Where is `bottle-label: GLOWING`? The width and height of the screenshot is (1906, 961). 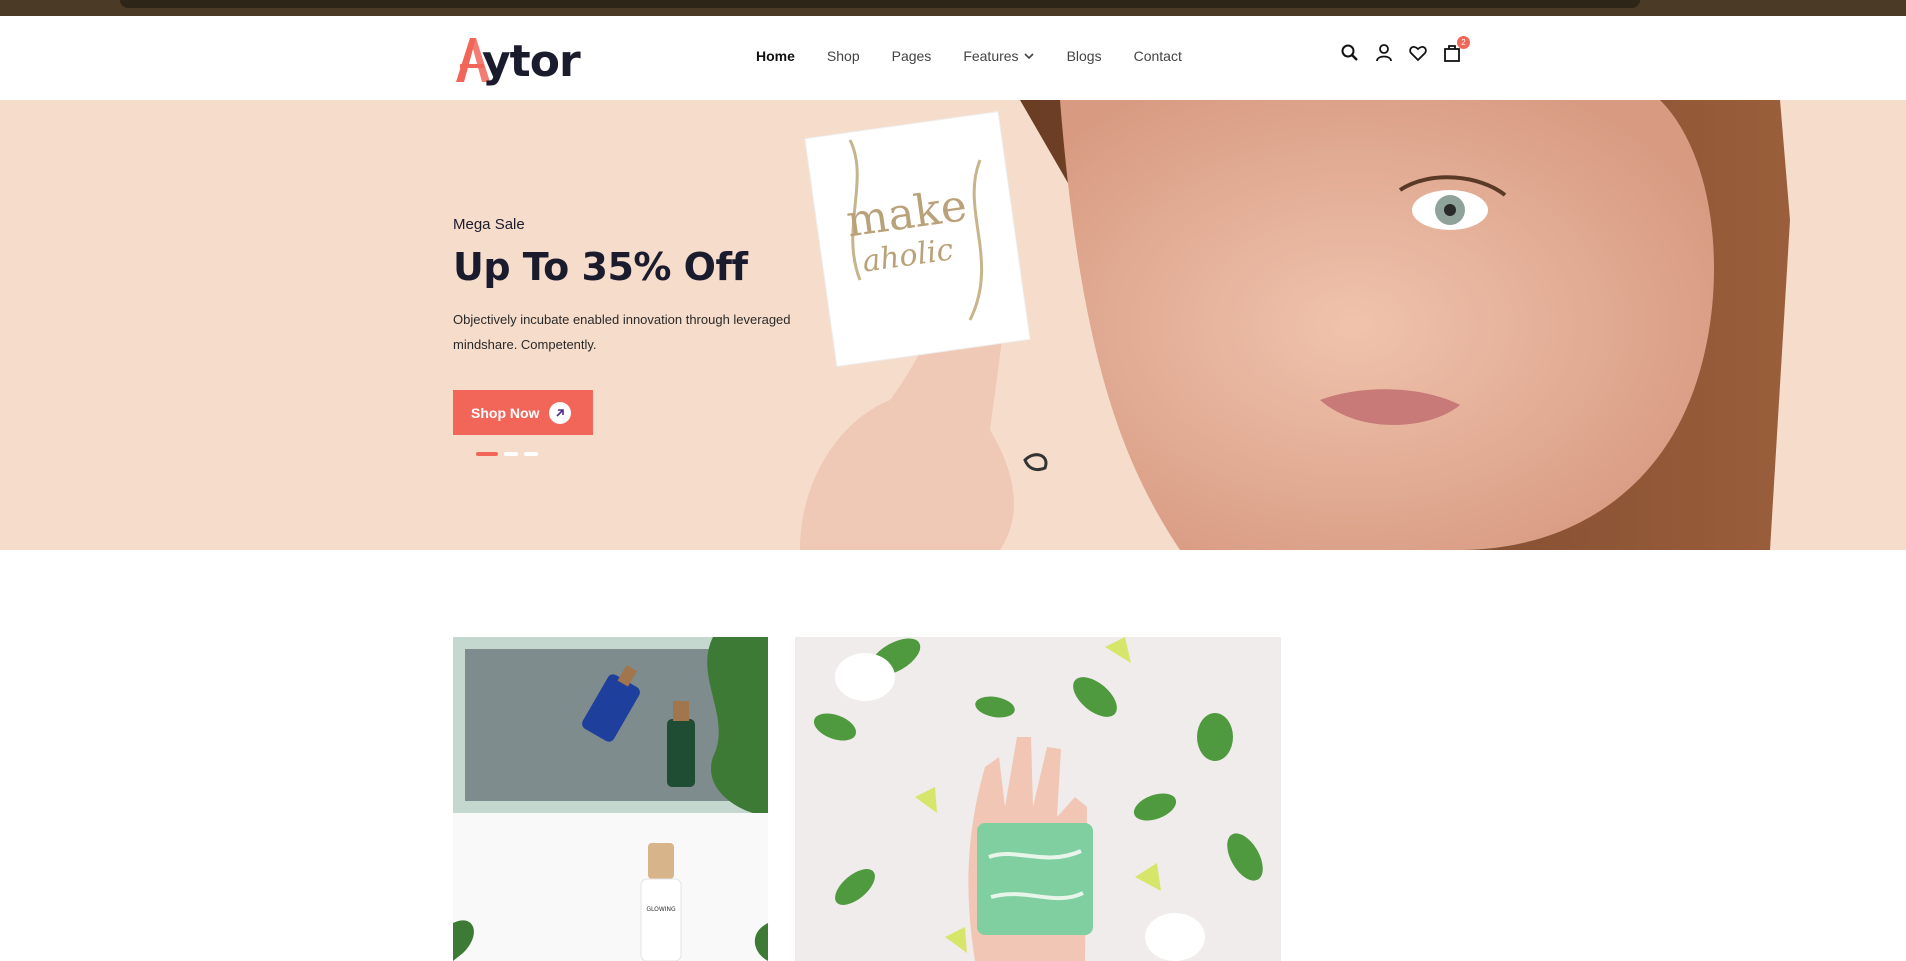
bottle-label: GLOWING is located at coordinates (661, 909).